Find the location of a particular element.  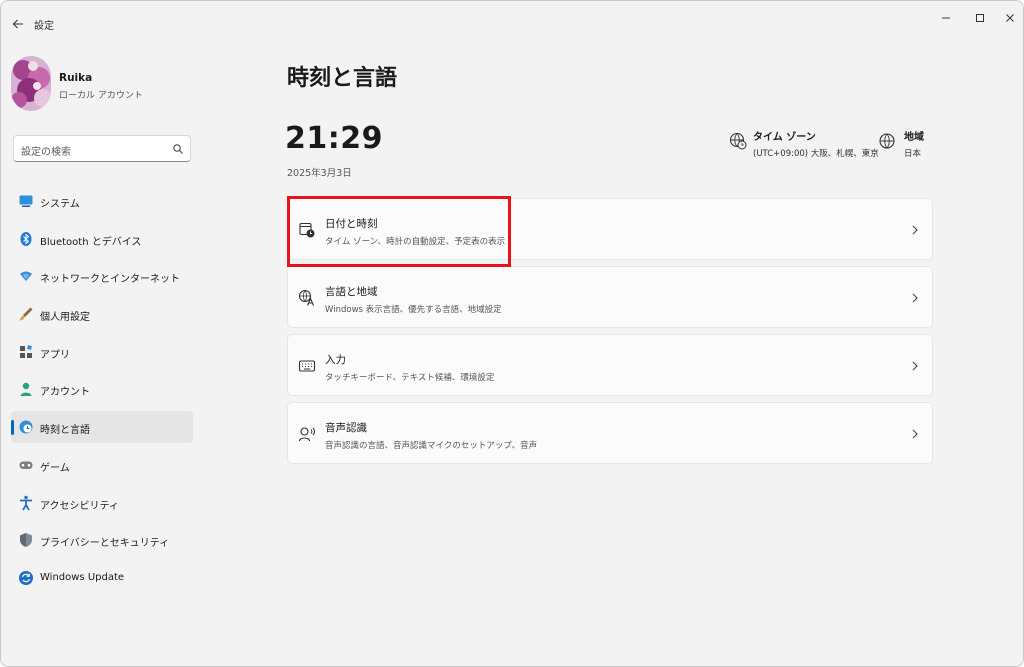

sidebar-item-label: 時刻と言語 is located at coordinates (65, 431).